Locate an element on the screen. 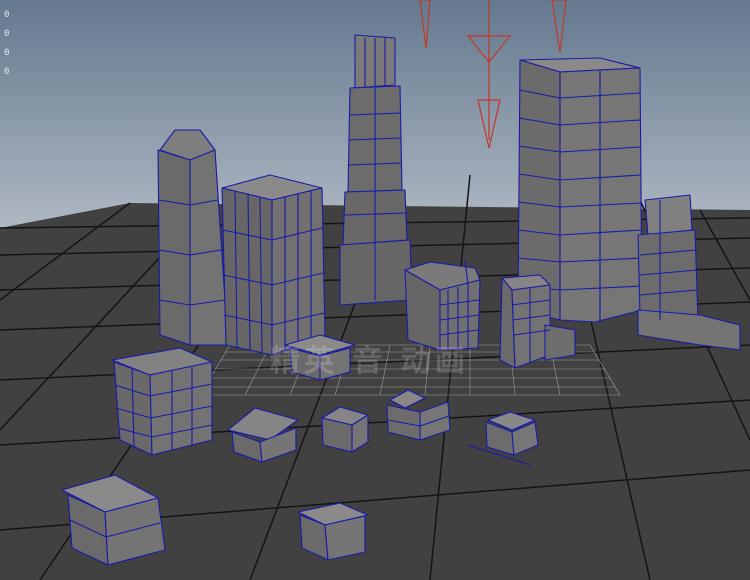 The width and height of the screenshot is (750, 580). hud-stat-4: 0 is located at coordinates (7, 72).